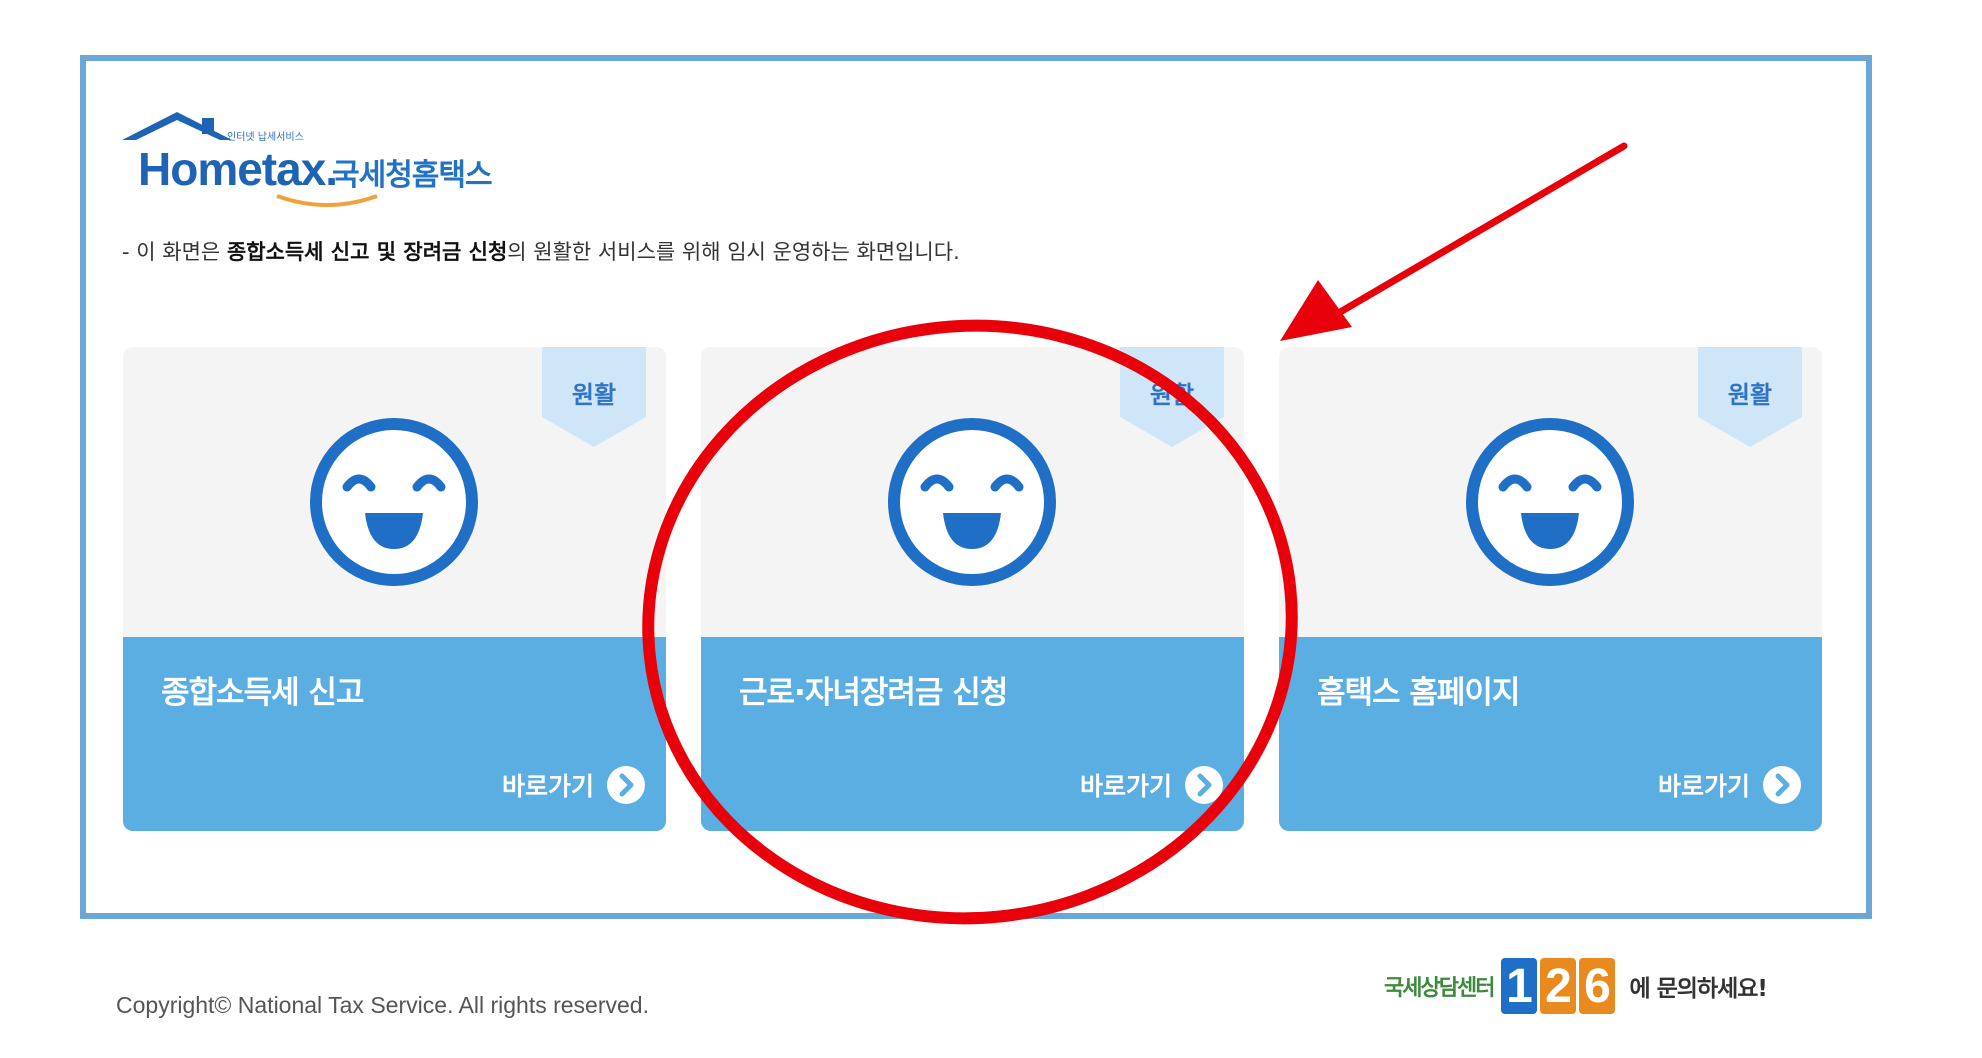  I want to click on logo-korean-name: 국세청홈택스, so click(412, 175).